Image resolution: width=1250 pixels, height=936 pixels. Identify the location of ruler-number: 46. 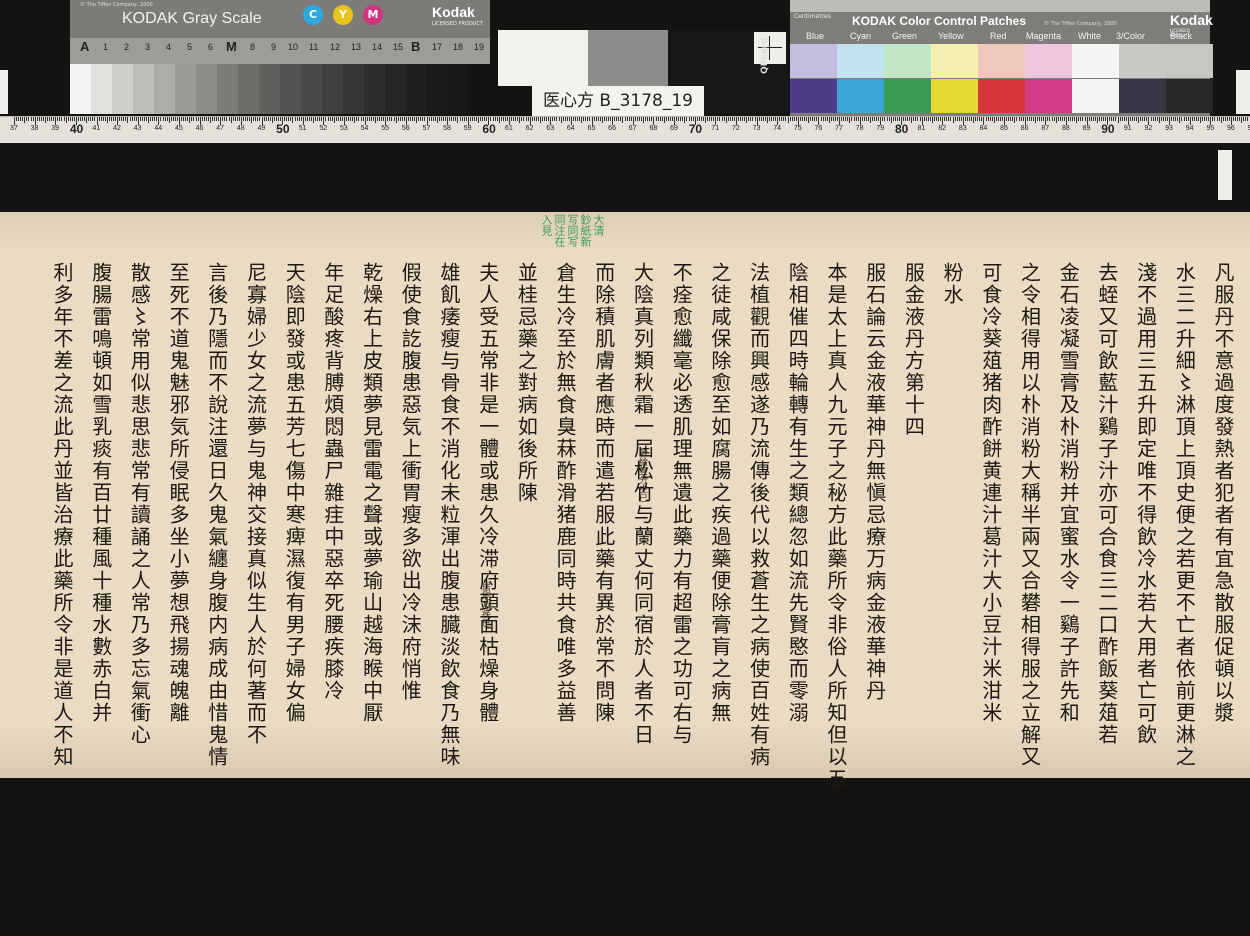
(199, 128).